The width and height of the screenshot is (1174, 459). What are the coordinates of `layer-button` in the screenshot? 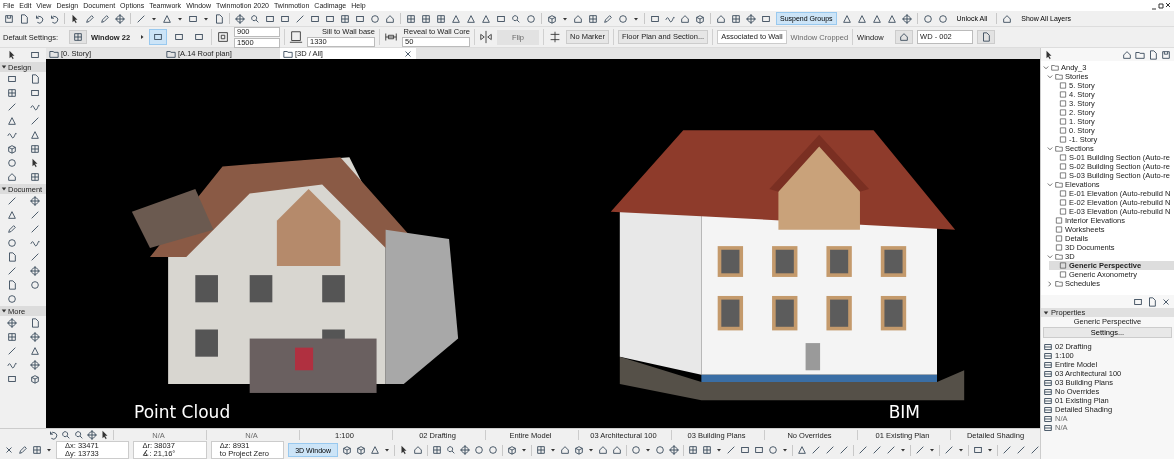 It's located at (904, 37).